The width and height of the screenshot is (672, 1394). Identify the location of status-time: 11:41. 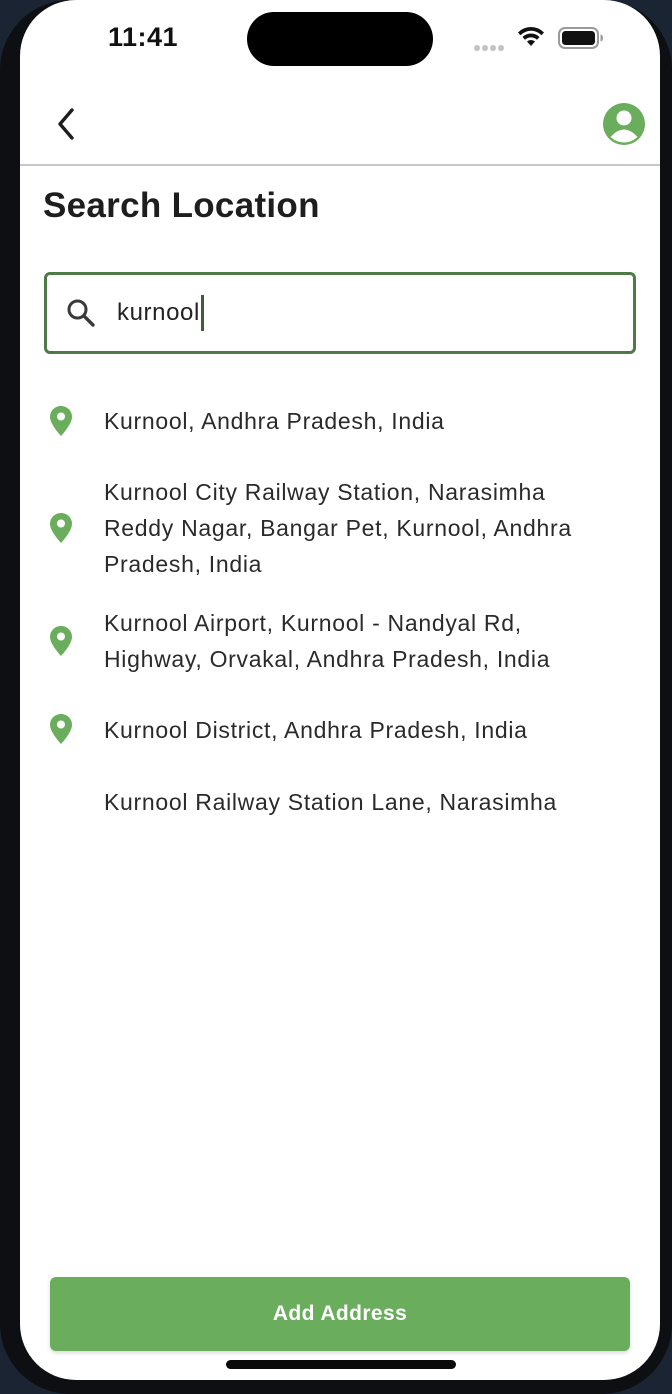
(143, 37).